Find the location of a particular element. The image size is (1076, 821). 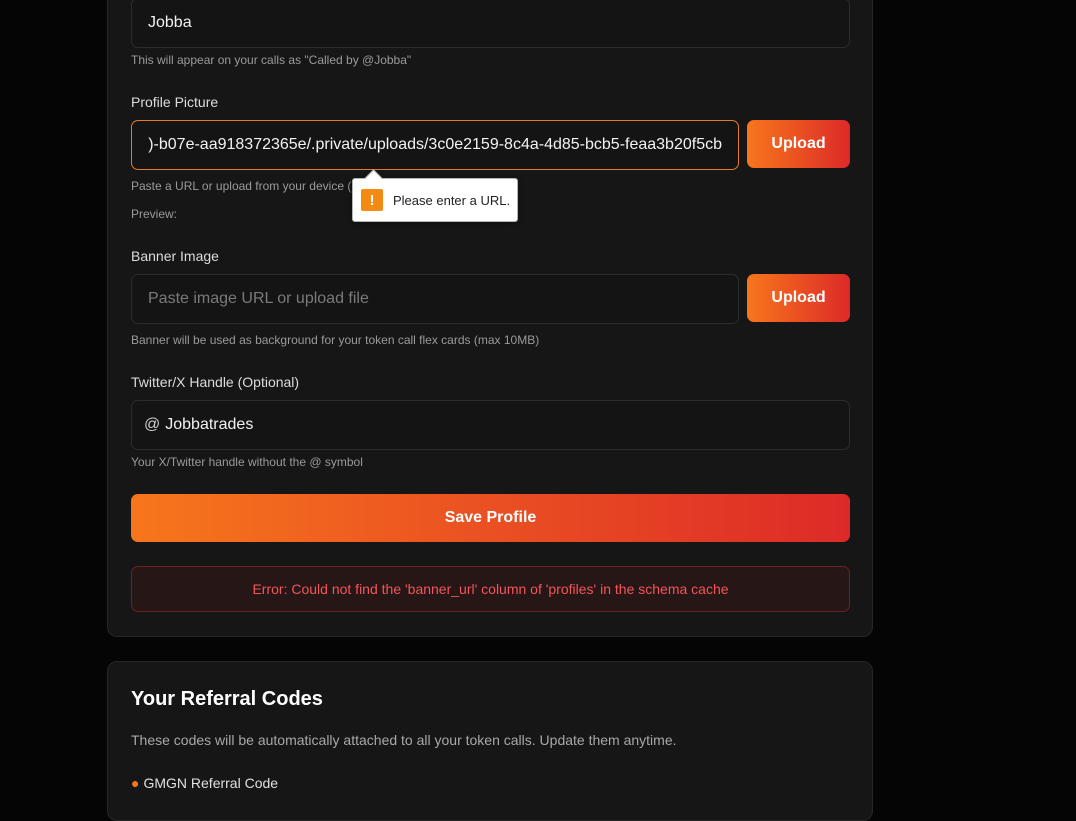

gmgn-referral-label-text: GMGN Referral Code is located at coordinates (211, 783).